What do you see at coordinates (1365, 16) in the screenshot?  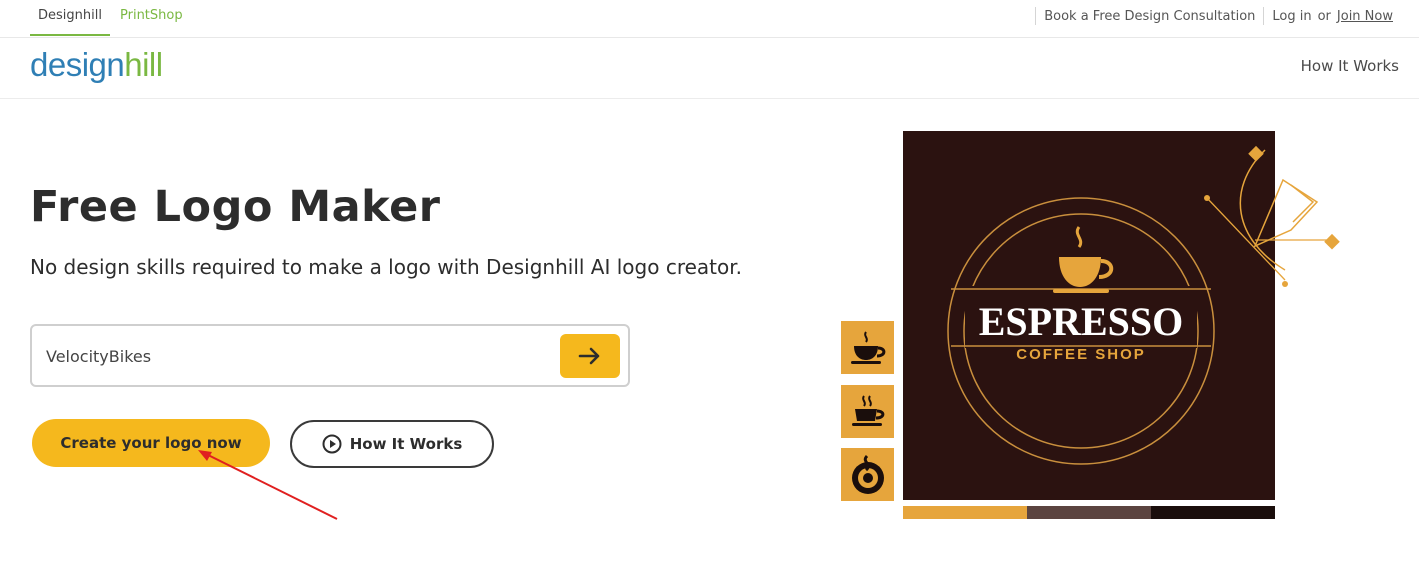 I see `join-now-link: Join Now` at bounding box center [1365, 16].